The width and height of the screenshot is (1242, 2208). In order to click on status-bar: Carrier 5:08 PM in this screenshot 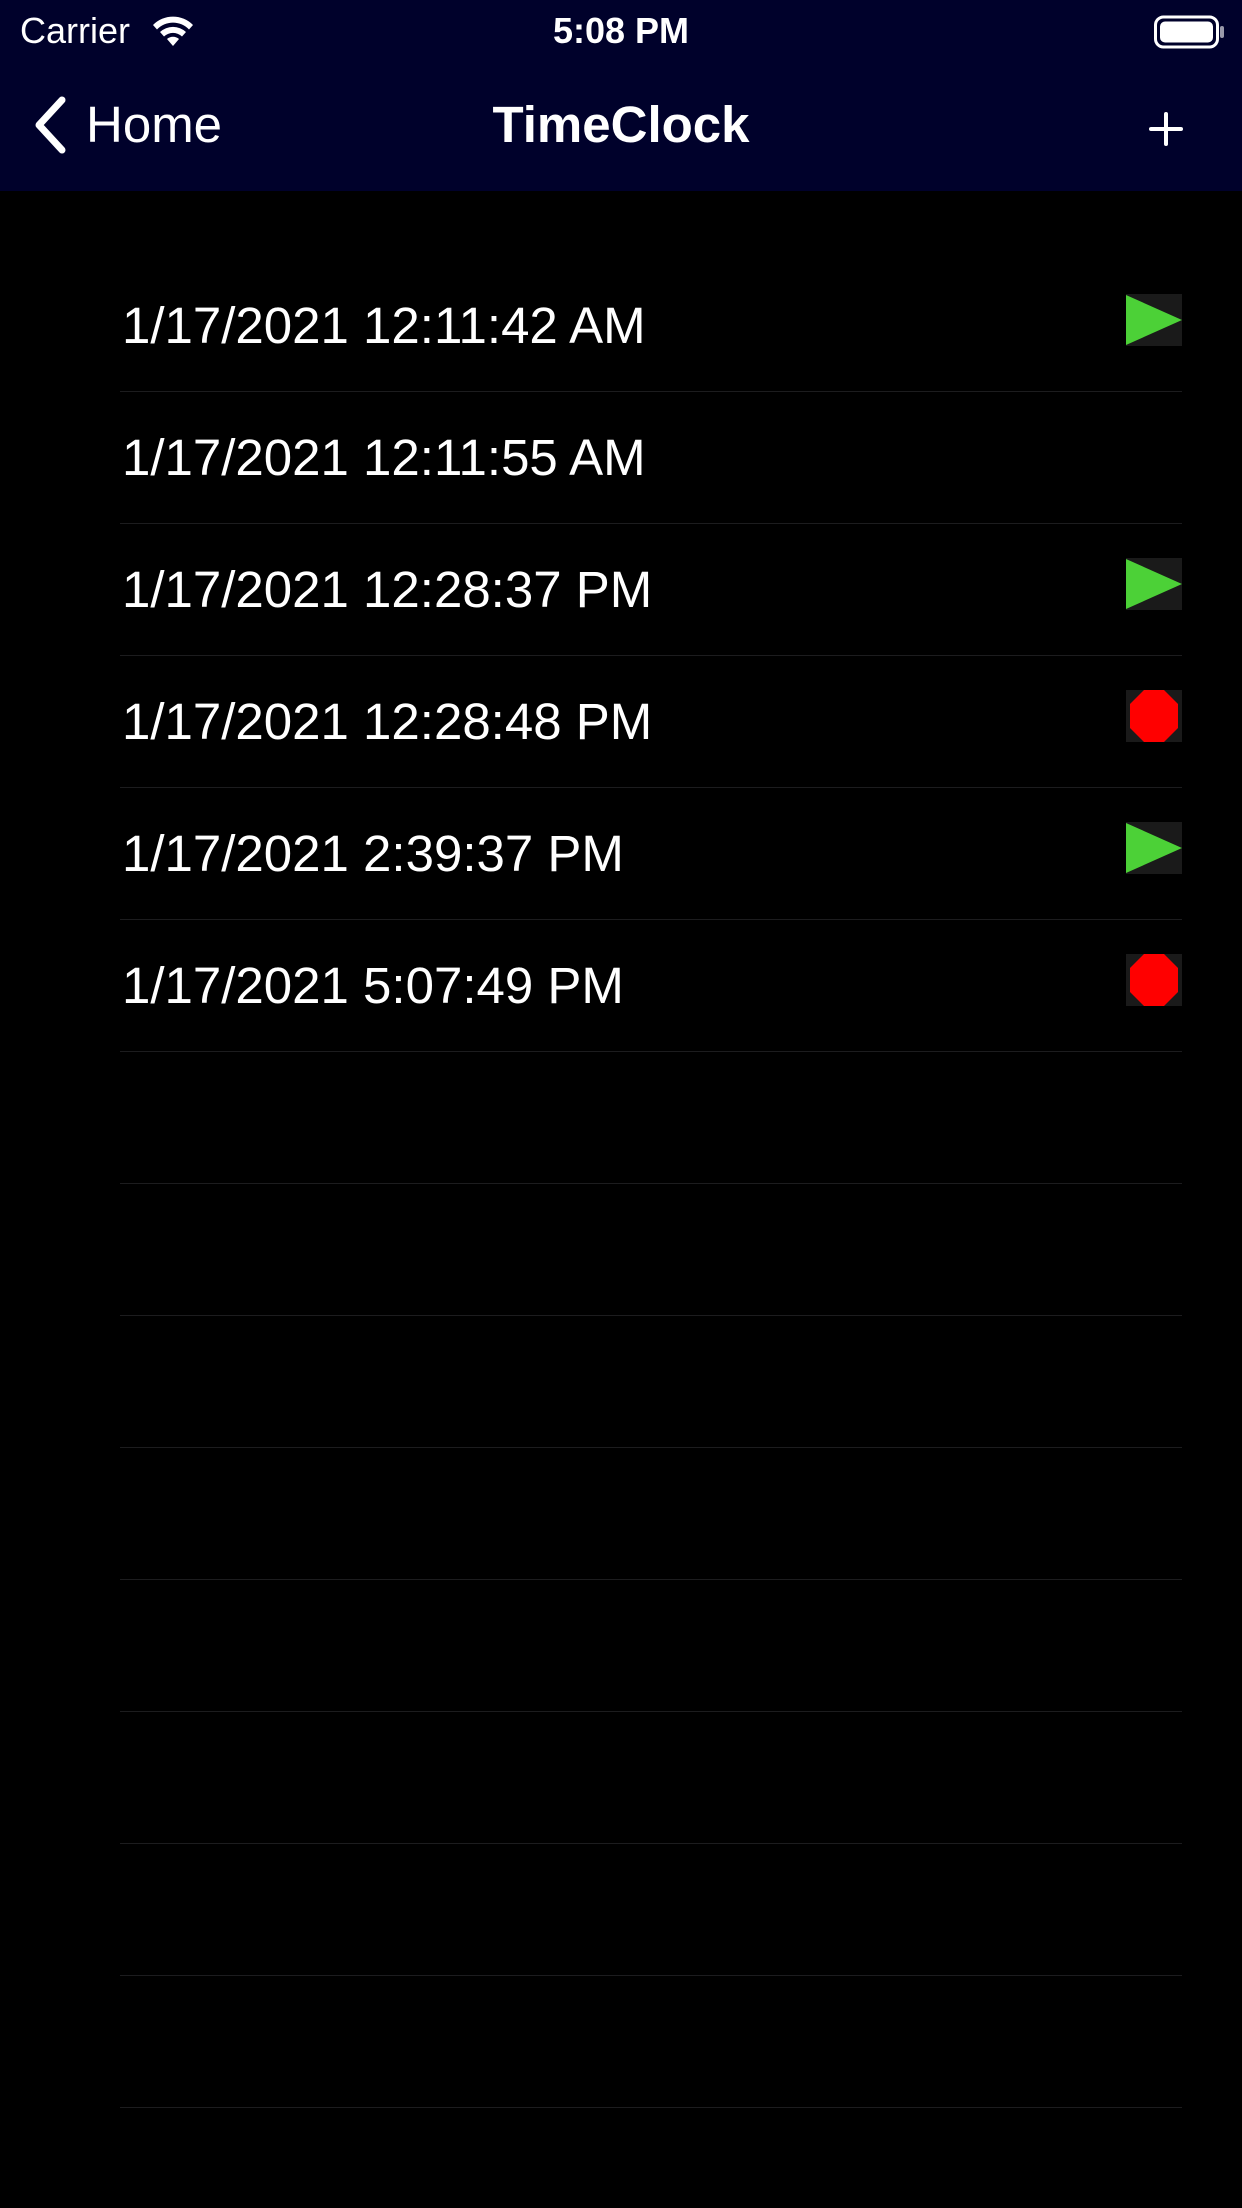, I will do `click(621, 31)`.